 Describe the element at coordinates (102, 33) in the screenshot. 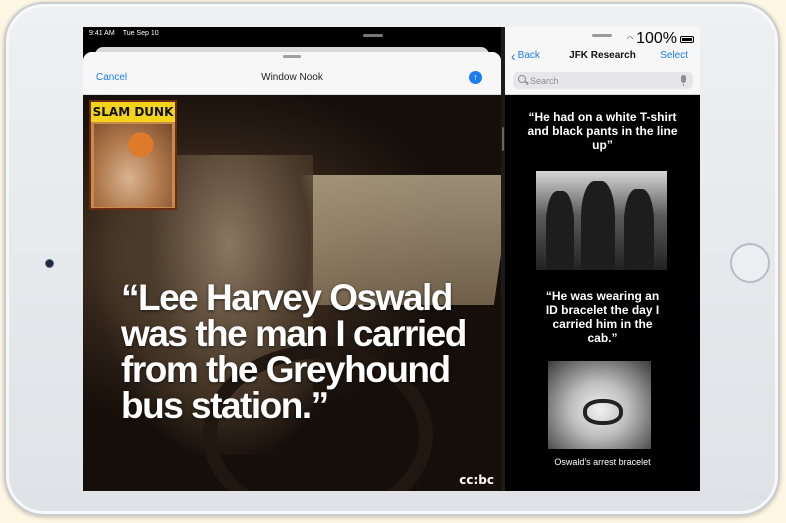

I see `status-time: 9:41 AM` at that location.